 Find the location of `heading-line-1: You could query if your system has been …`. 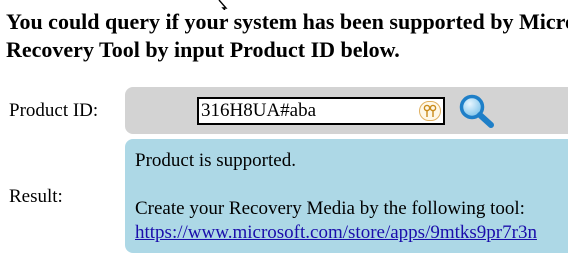

heading-line-1: You could query if your system has been … is located at coordinates (287, 21).